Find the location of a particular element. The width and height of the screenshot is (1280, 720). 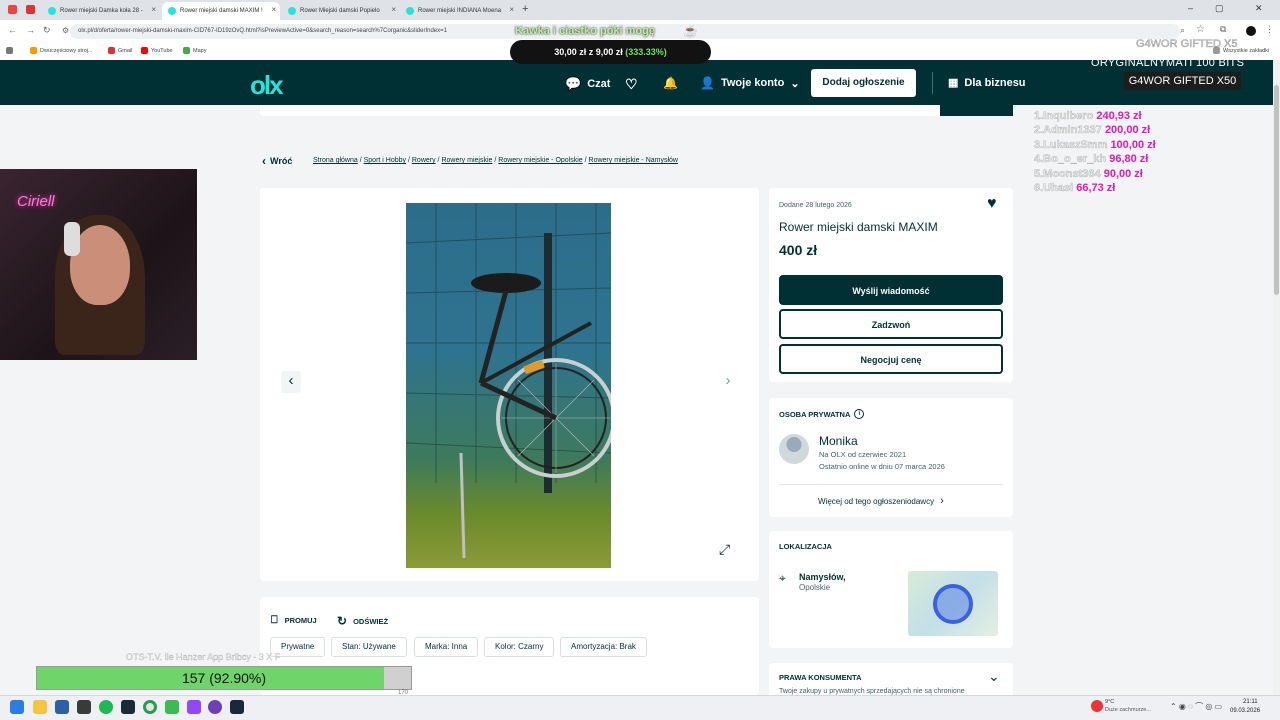

breadcrumb-link: Rowery miejskie - Namysłów is located at coordinates (633, 160).